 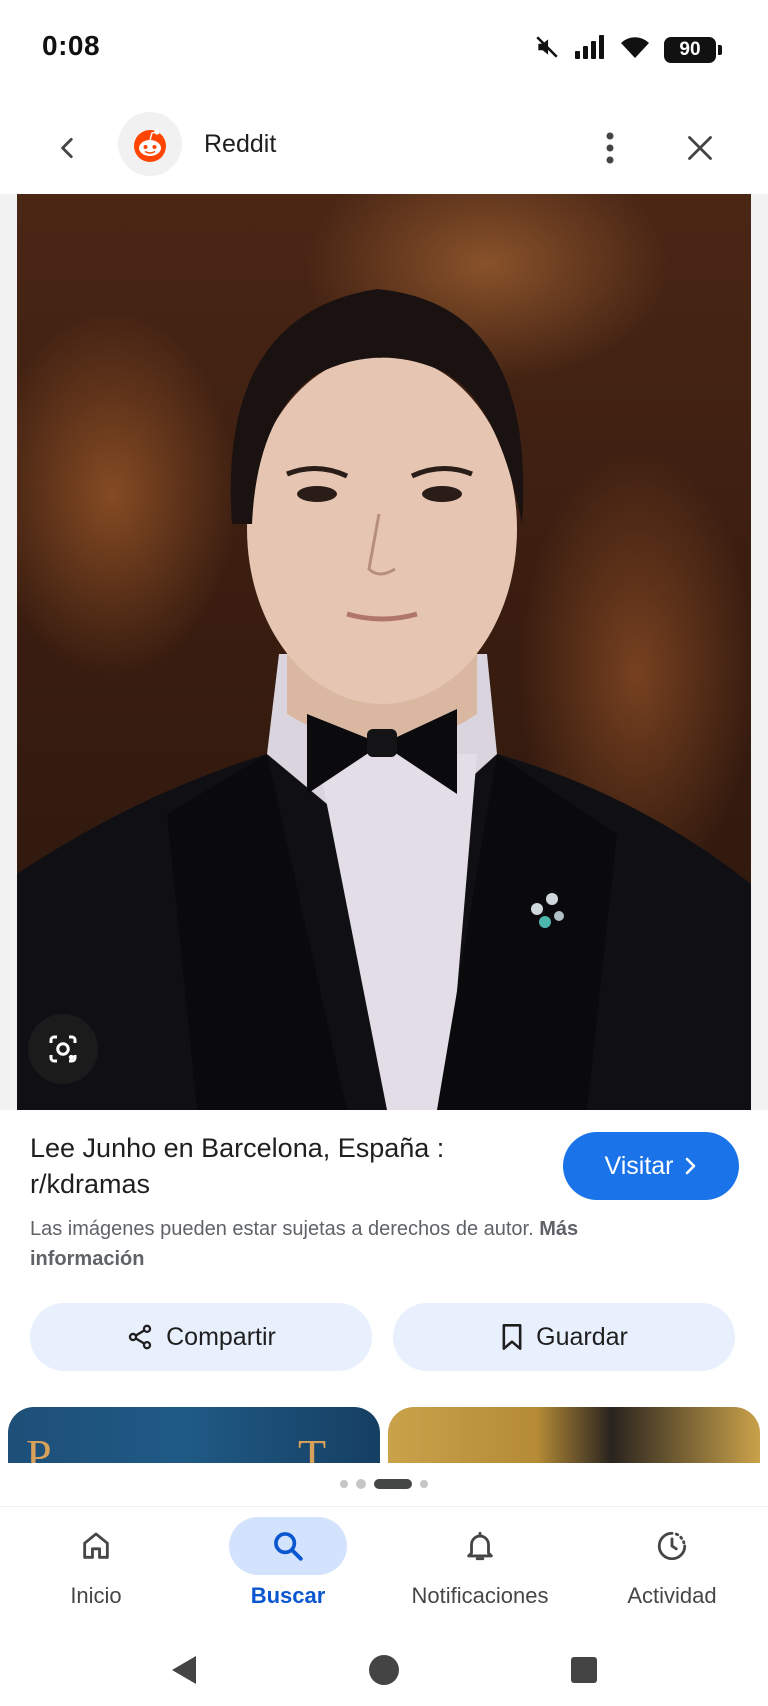 I want to click on close-icon, so click(x=700, y=148).